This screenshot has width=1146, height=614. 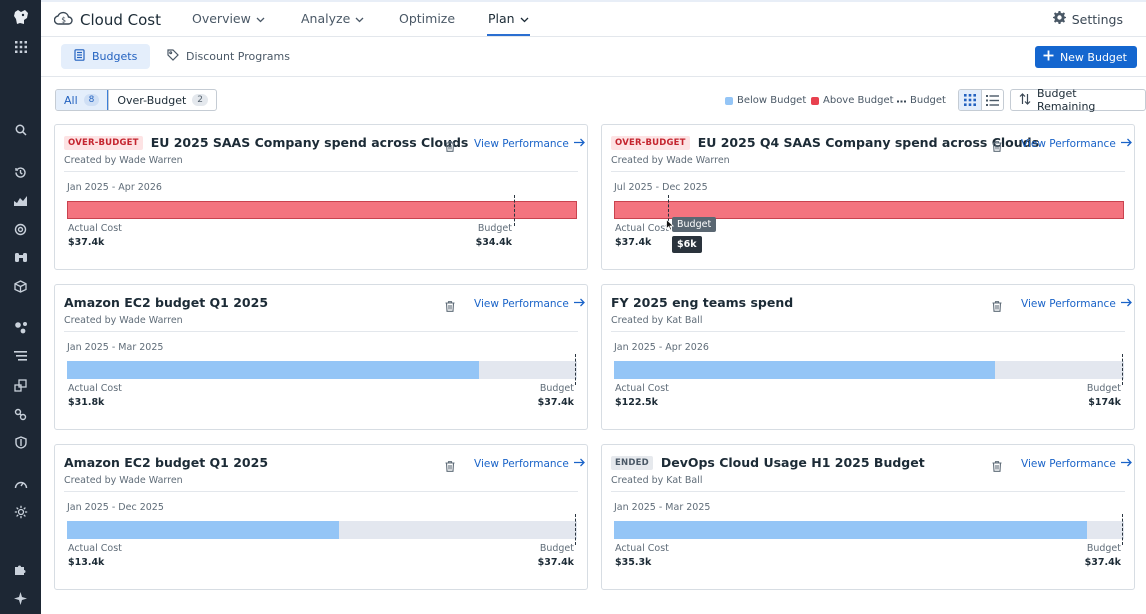 I want to click on logs-icon, so click(x=20, y=356).